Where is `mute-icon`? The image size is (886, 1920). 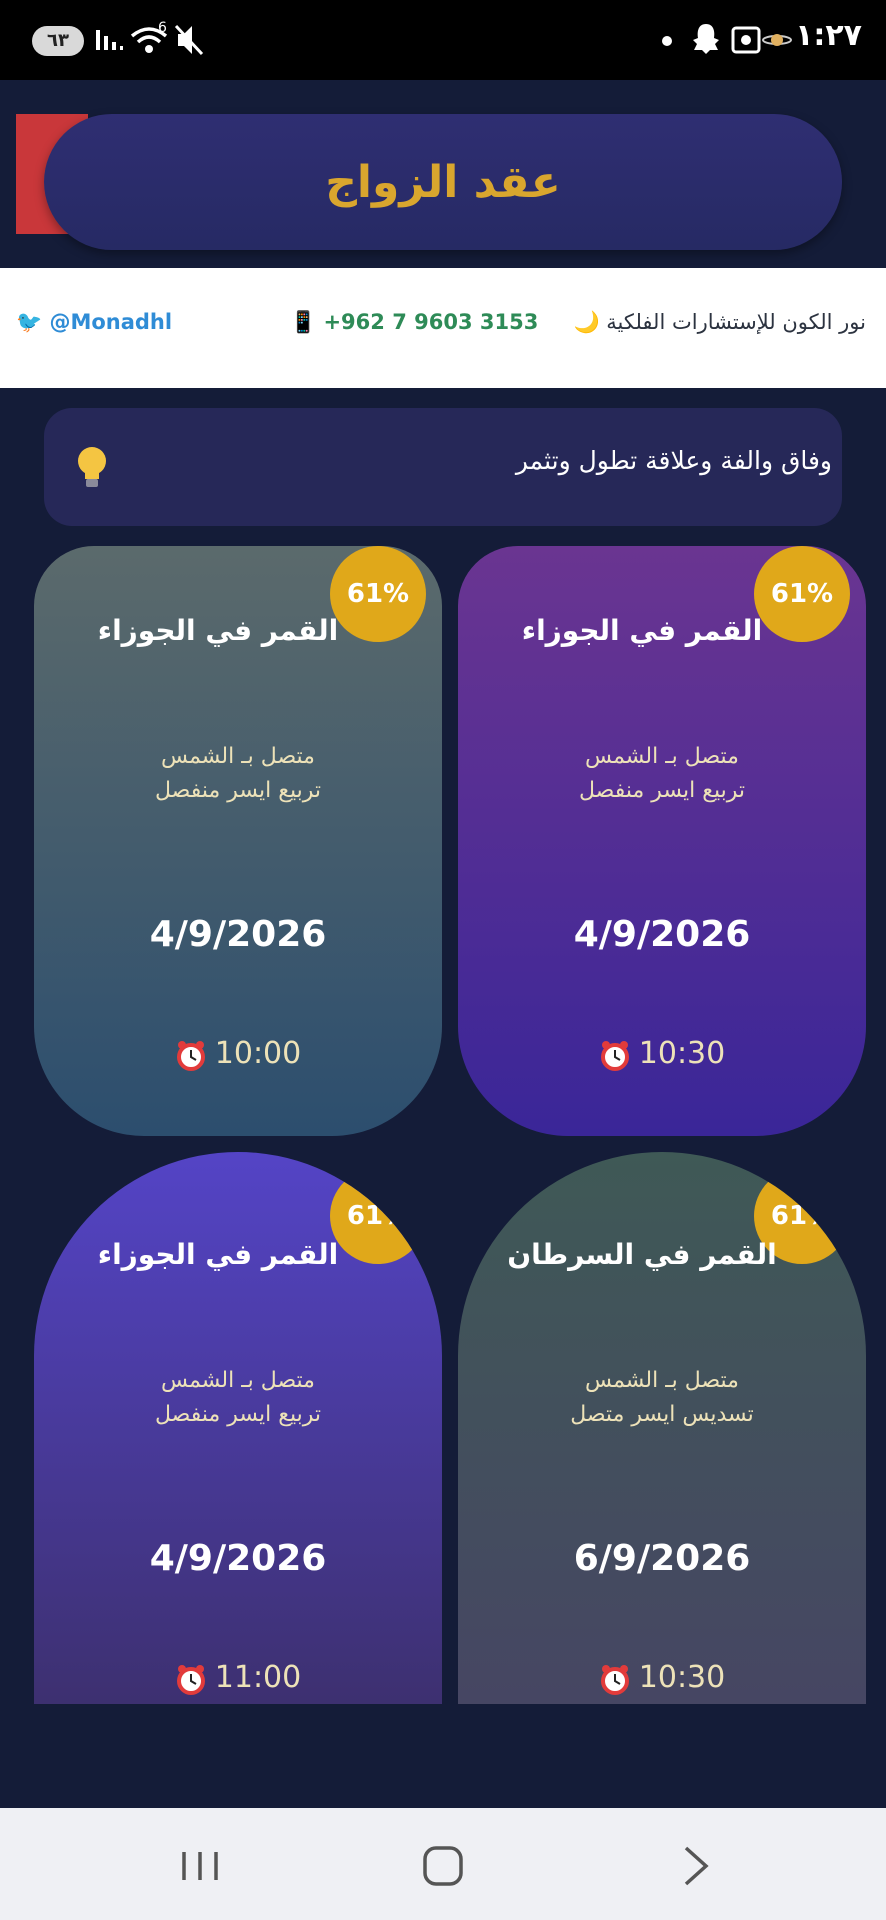 mute-icon is located at coordinates (189, 40).